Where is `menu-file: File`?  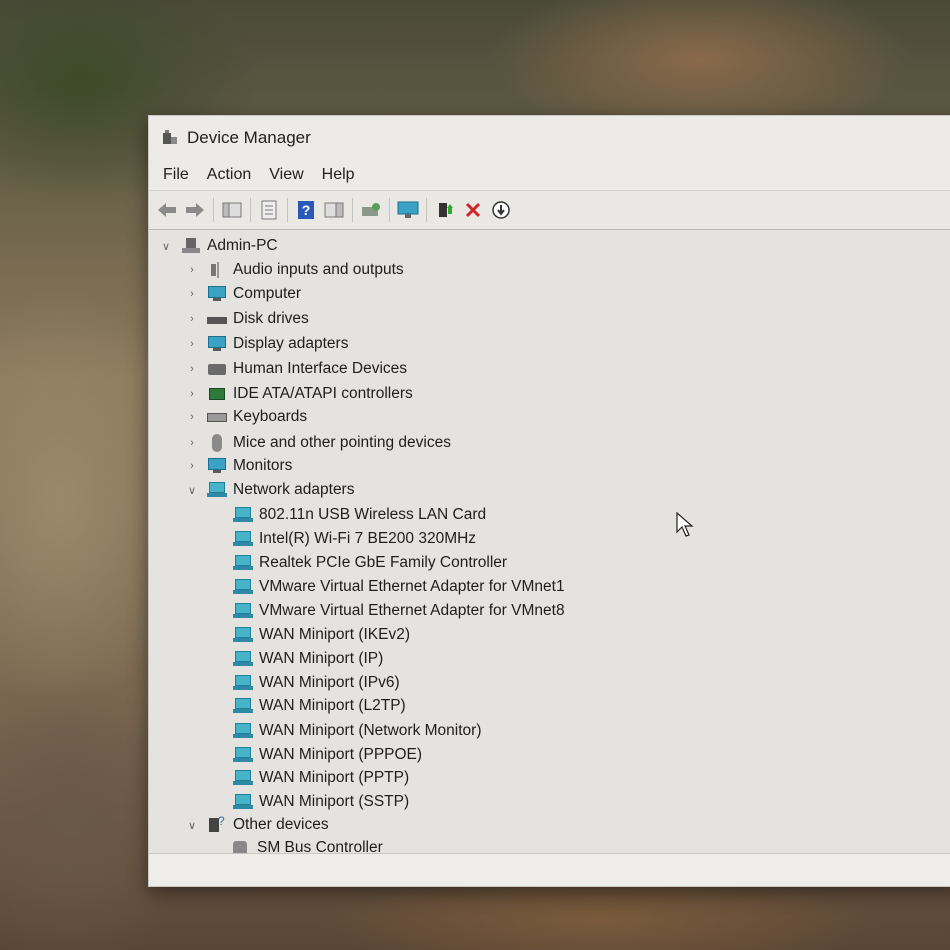 menu-file: File is located at coordinates (176, 175).